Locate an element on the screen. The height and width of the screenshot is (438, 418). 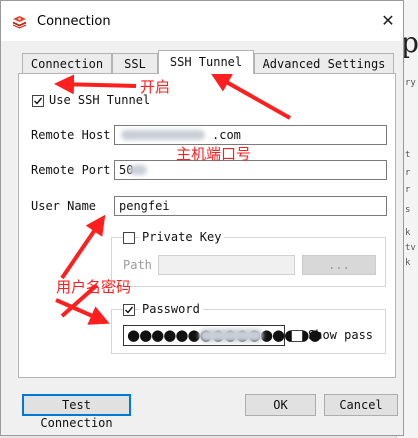
annotation-host-port: 主机端口号 is located at coordinates (214, 154).